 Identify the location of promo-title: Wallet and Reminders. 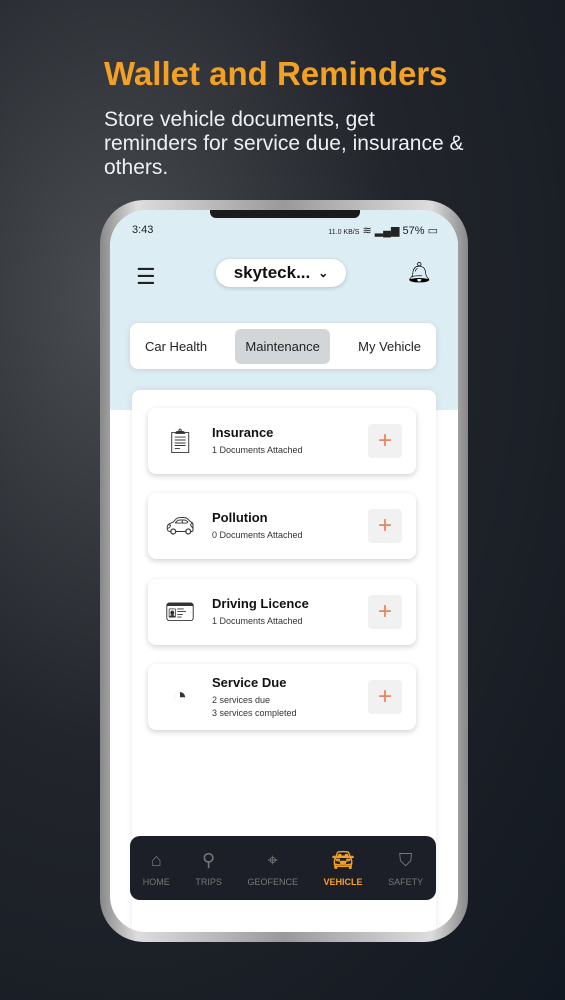
(276, 73).